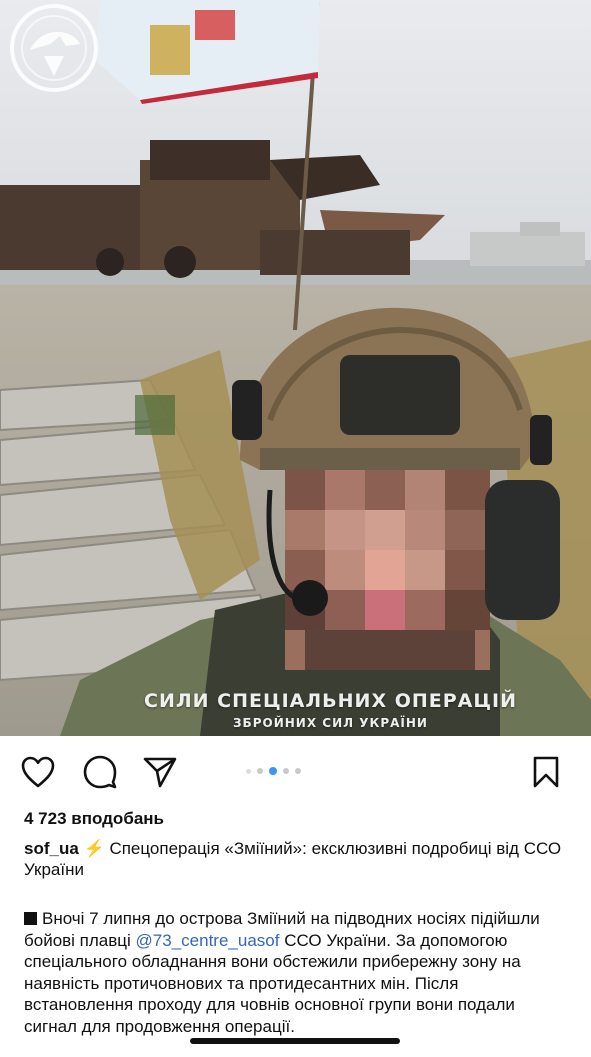 The height and width of the screenshot is (1057, 591). I want to click on comment-icon, so click(100, 772).